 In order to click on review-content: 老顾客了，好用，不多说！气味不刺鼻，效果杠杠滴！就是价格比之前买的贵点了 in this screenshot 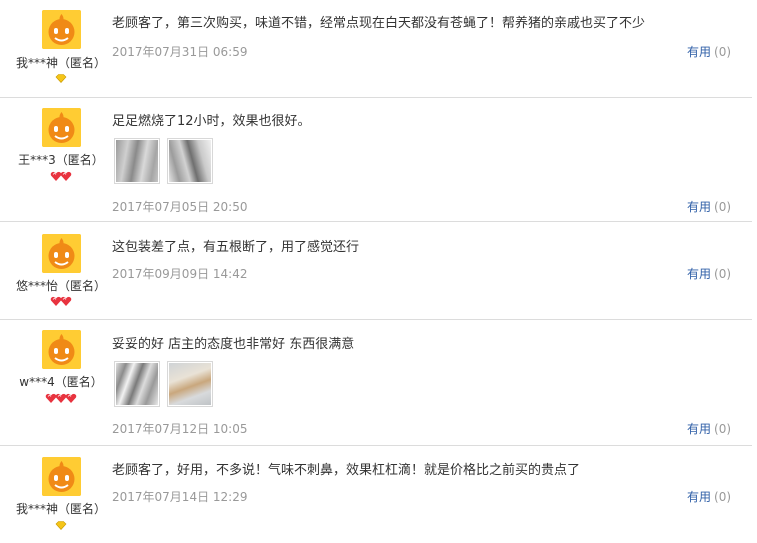, I will do `click(346, 470)`.